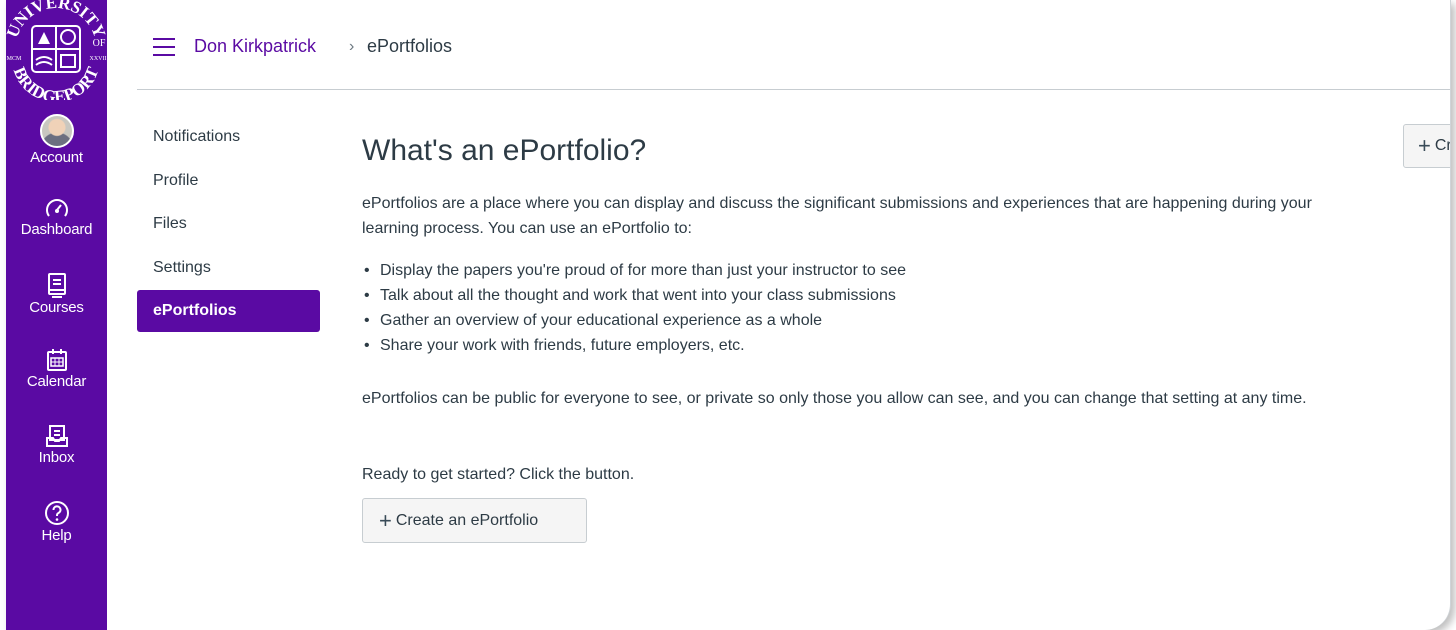 This screenshot has height=630, width=1456. I want to click on nav-calendar-label: Calendar, so click(56, 381).